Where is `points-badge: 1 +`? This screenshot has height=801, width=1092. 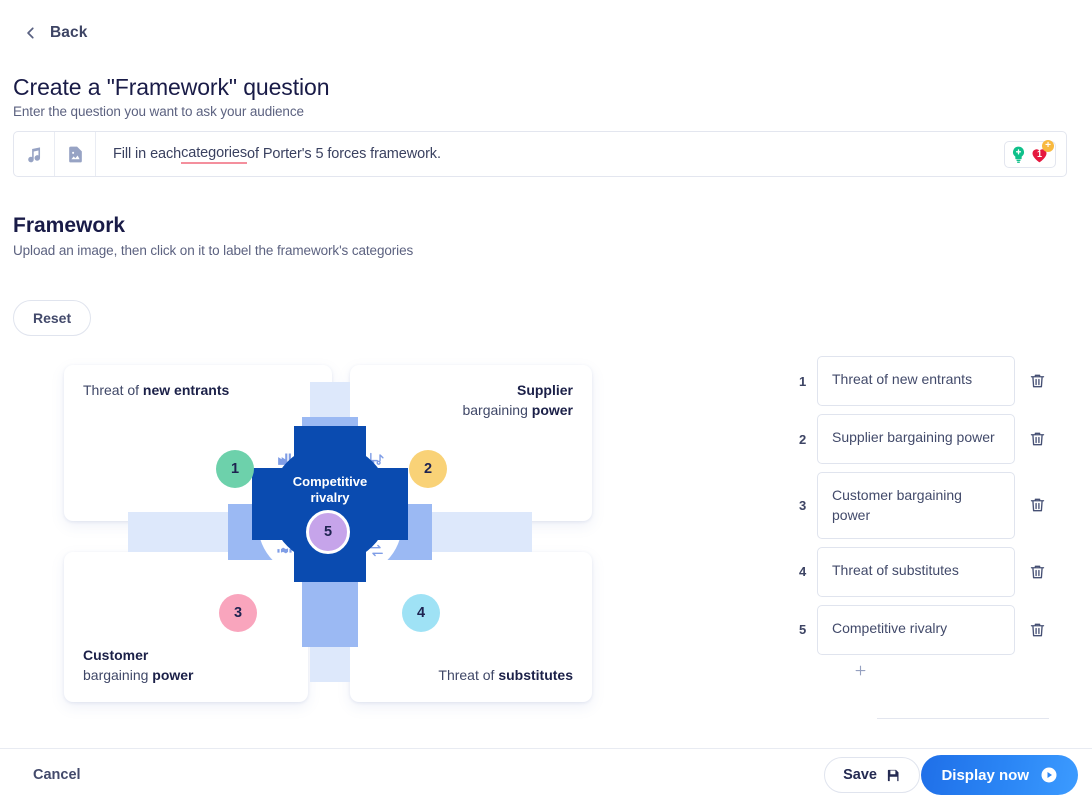 points-badge: 1 + is located at coordinates (1041, 152).